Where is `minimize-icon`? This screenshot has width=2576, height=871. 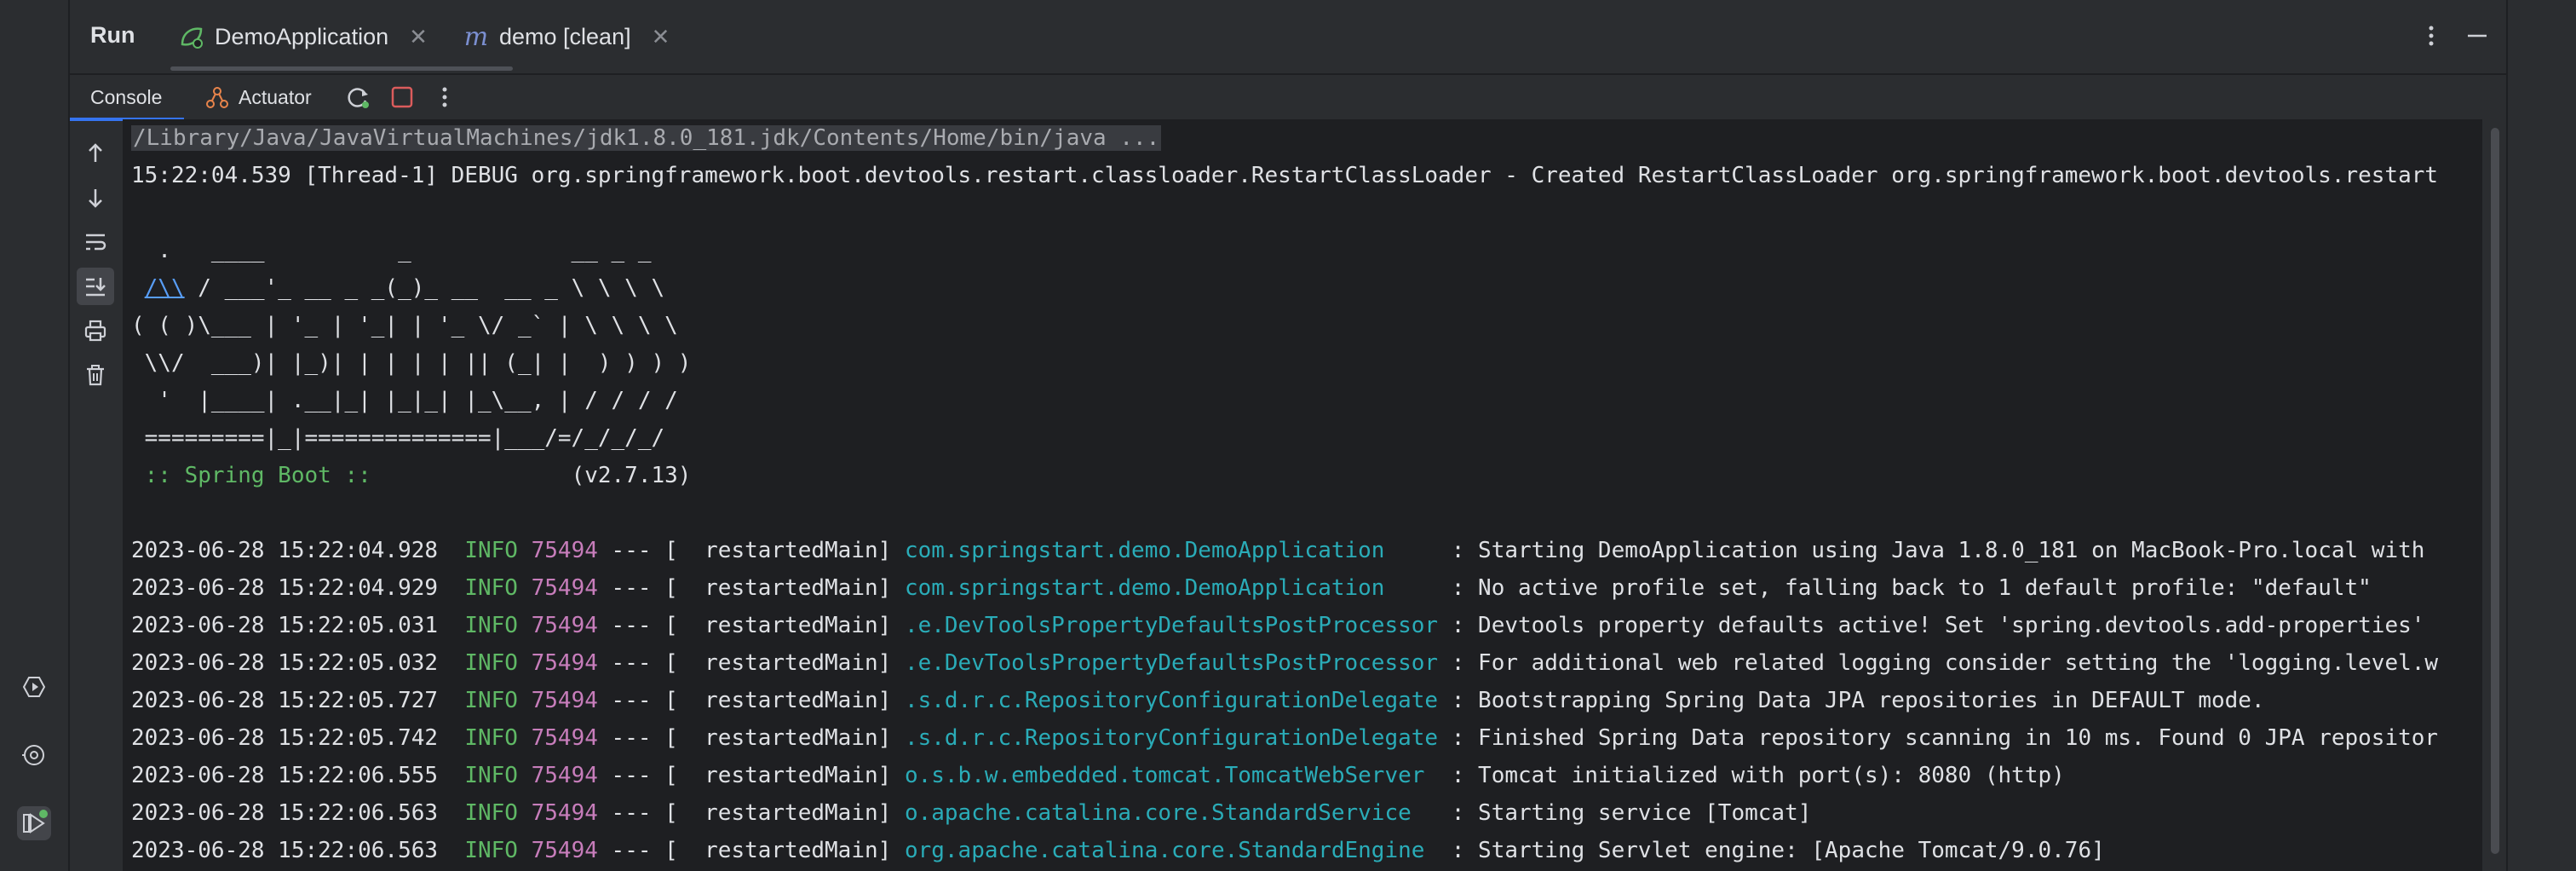
minimize-icon is located at coordinates (2477, 35).